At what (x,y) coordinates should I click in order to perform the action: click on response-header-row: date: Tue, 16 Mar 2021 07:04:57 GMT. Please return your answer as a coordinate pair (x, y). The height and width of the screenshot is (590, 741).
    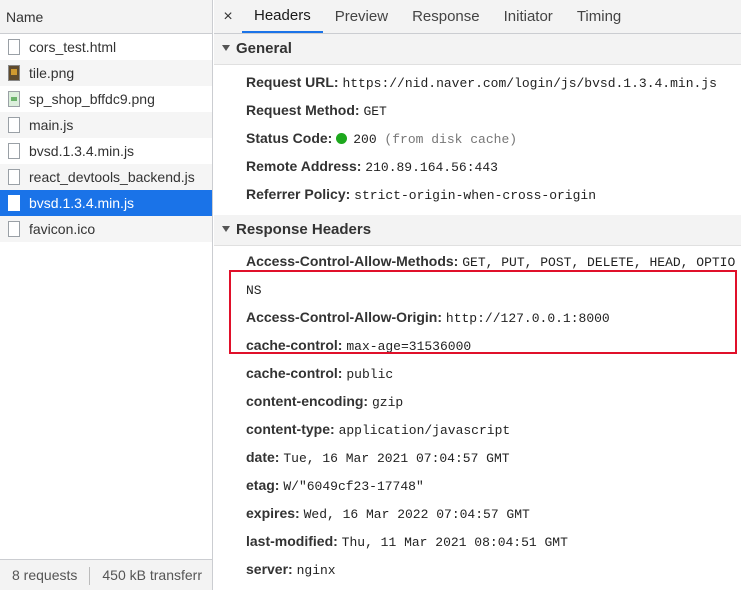
    Looking at the image, I should click on (477, 458).